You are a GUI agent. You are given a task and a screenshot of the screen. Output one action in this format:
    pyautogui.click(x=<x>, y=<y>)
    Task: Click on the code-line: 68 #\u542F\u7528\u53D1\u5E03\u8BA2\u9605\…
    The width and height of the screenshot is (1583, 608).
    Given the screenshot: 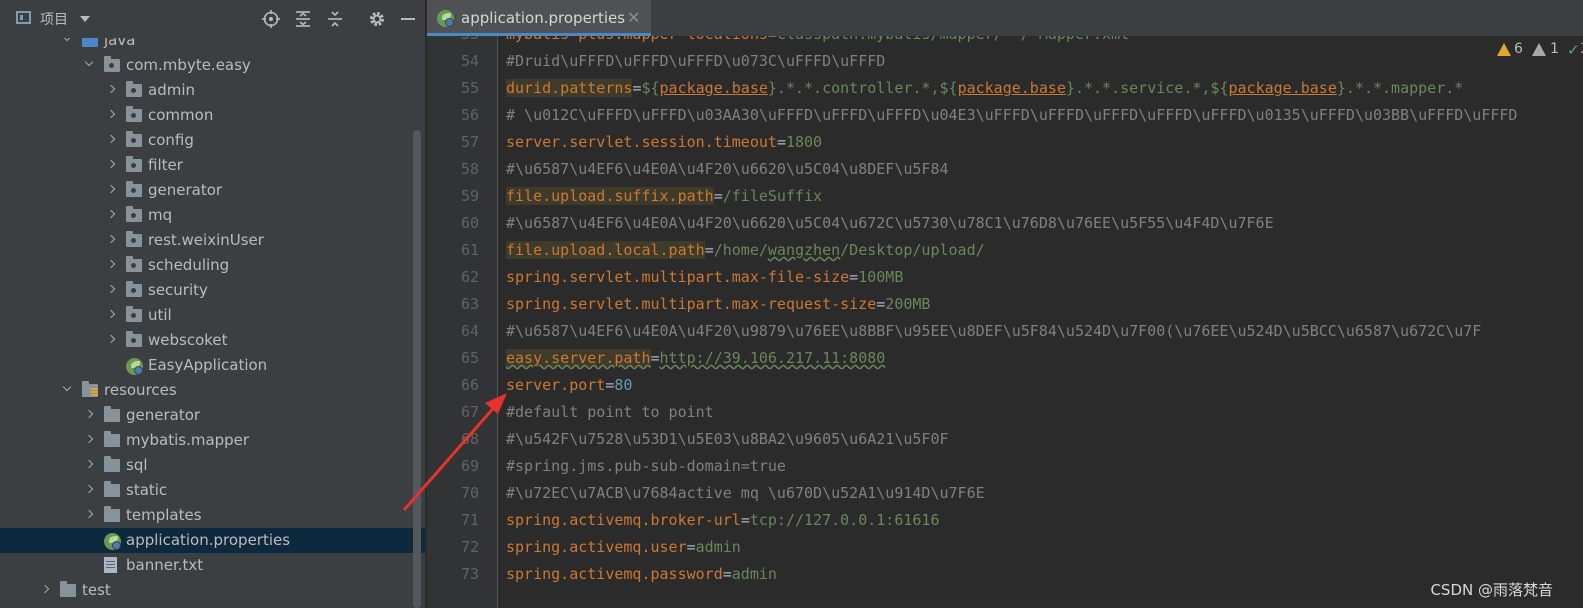 What is the action you would take?
    pyautogui.click(x=1005, y=439)
    